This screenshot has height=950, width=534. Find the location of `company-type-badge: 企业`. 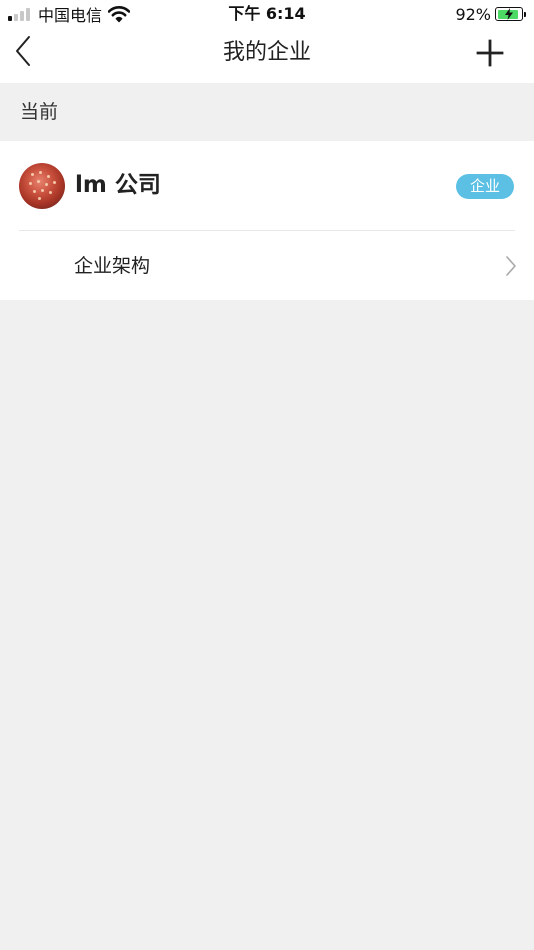

company-type-badge: 企业 is located at coordinates (485, 186).